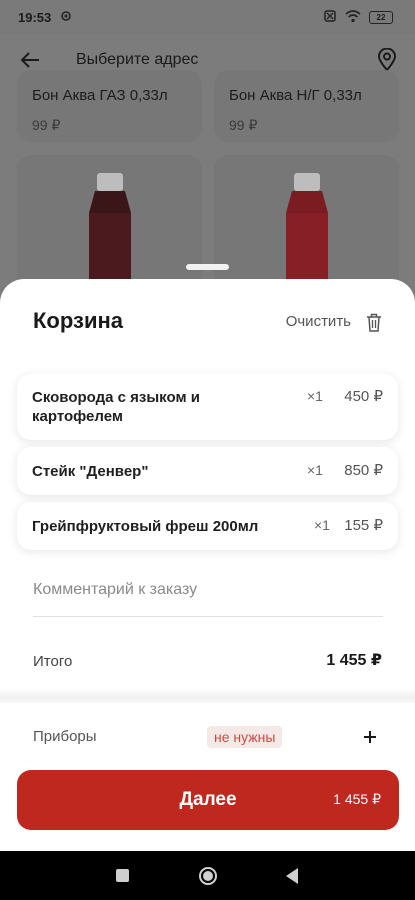  I want to click on clear-cart-button: Очистить, so click(318, 321).